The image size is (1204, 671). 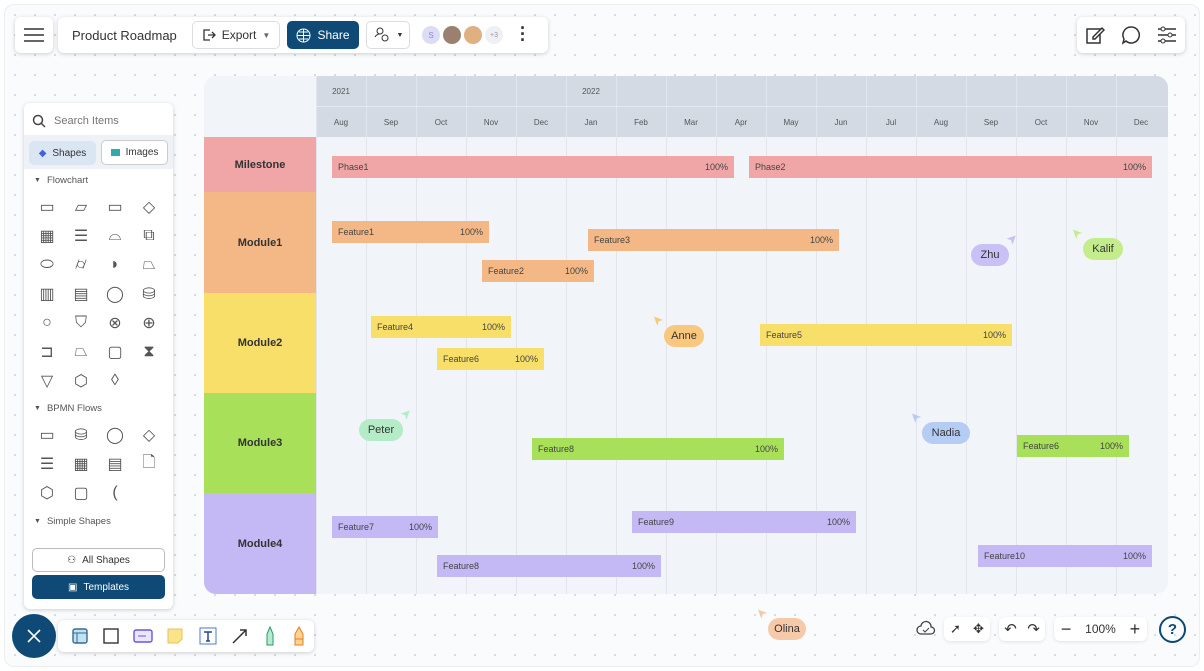 What do you see at coordinates (81, 464) in the screenshot?
I see `bpmn-shape-icon: ▦` at bounding box center [81, 464].